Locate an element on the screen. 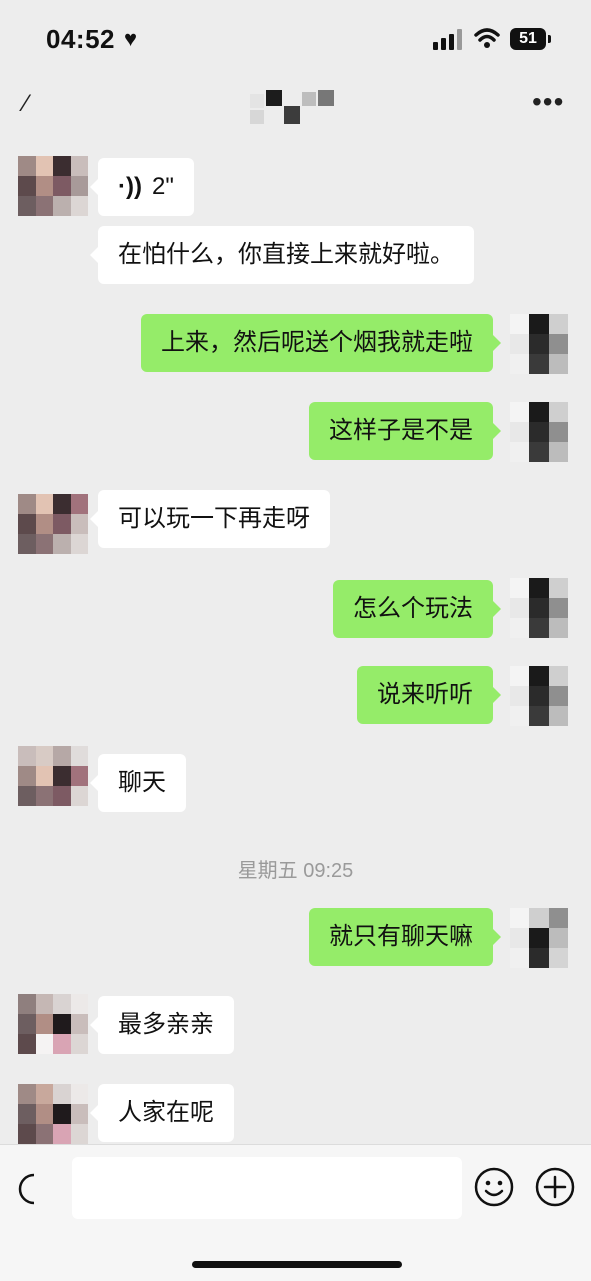  chat-header: ⁄ ••• is located at coordinates (295, 108).